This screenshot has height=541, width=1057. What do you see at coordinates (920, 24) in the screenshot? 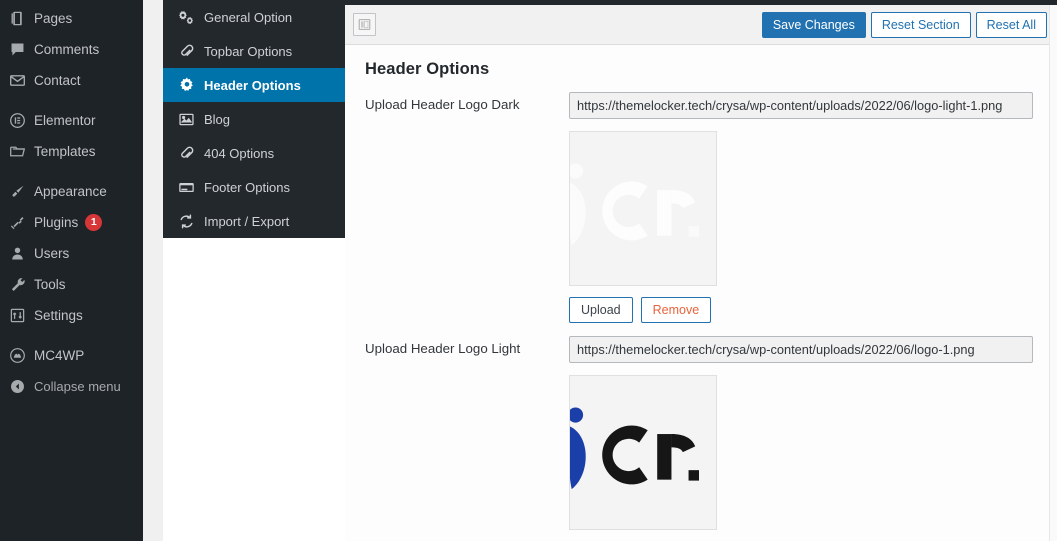
I see `reset-section-button: Reset Section` at bounding box center [920, 24].